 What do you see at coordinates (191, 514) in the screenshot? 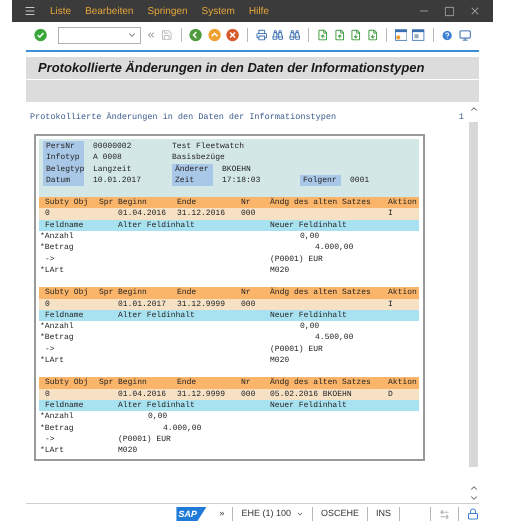
I see `sap-logo: SAP` at bounding box center [191, 514].